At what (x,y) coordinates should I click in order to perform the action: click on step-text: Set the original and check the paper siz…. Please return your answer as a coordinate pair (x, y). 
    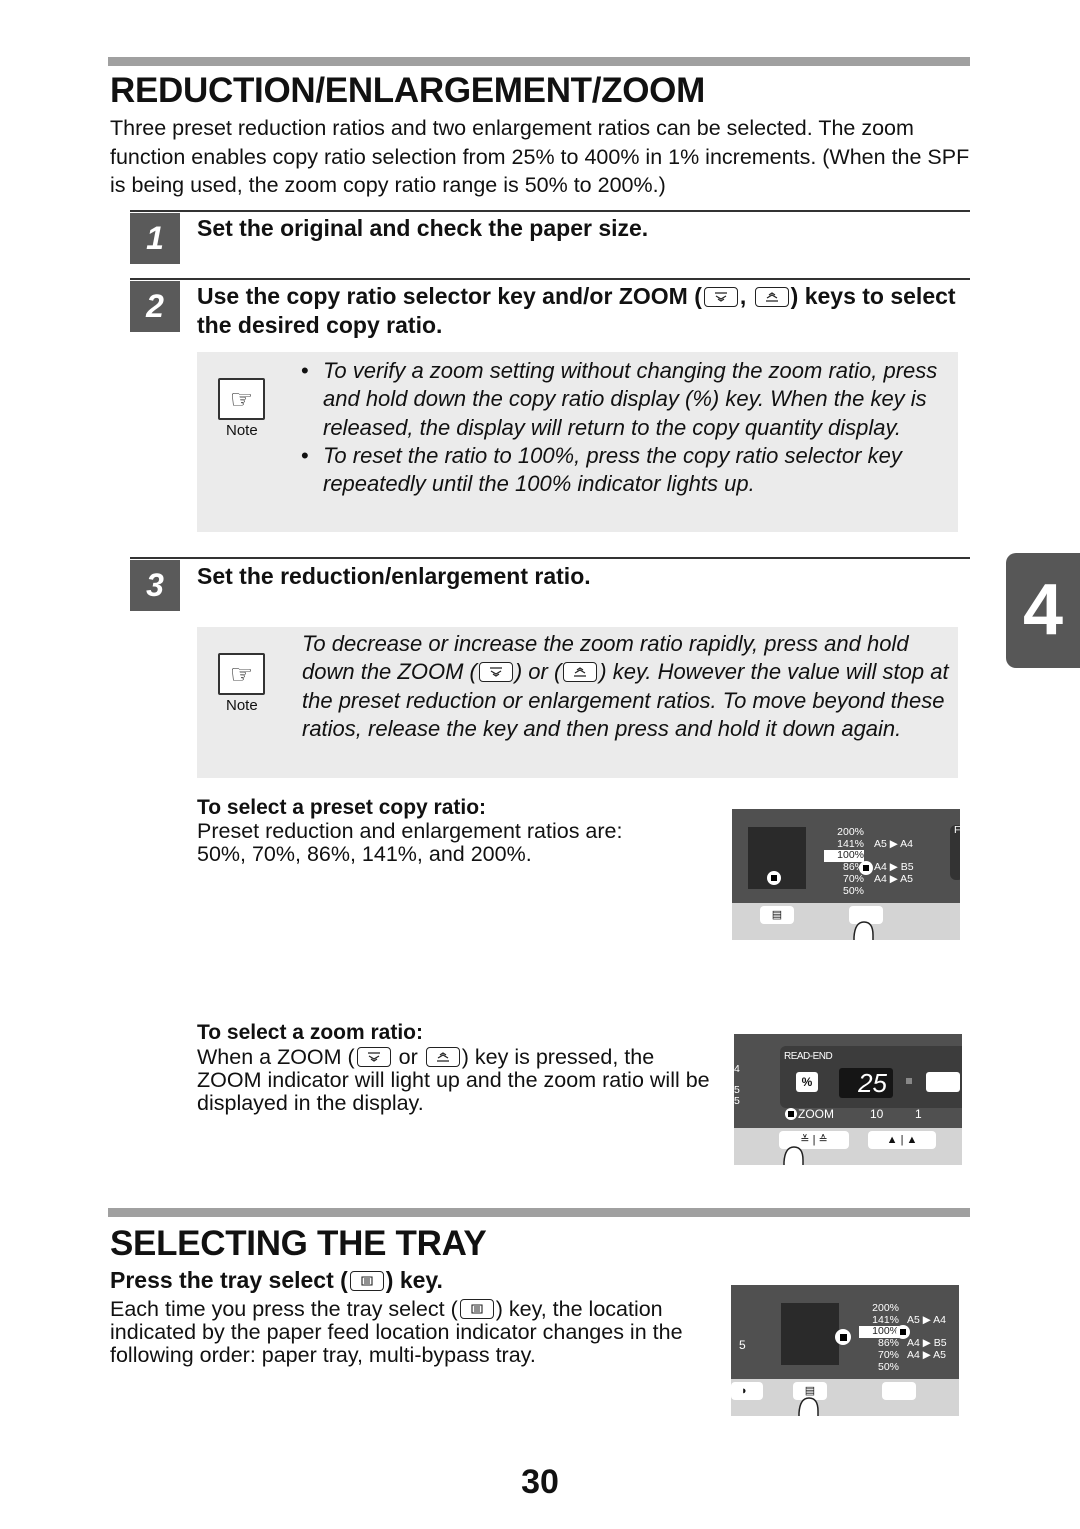
    Looking at the image, I should click on (423, 228).